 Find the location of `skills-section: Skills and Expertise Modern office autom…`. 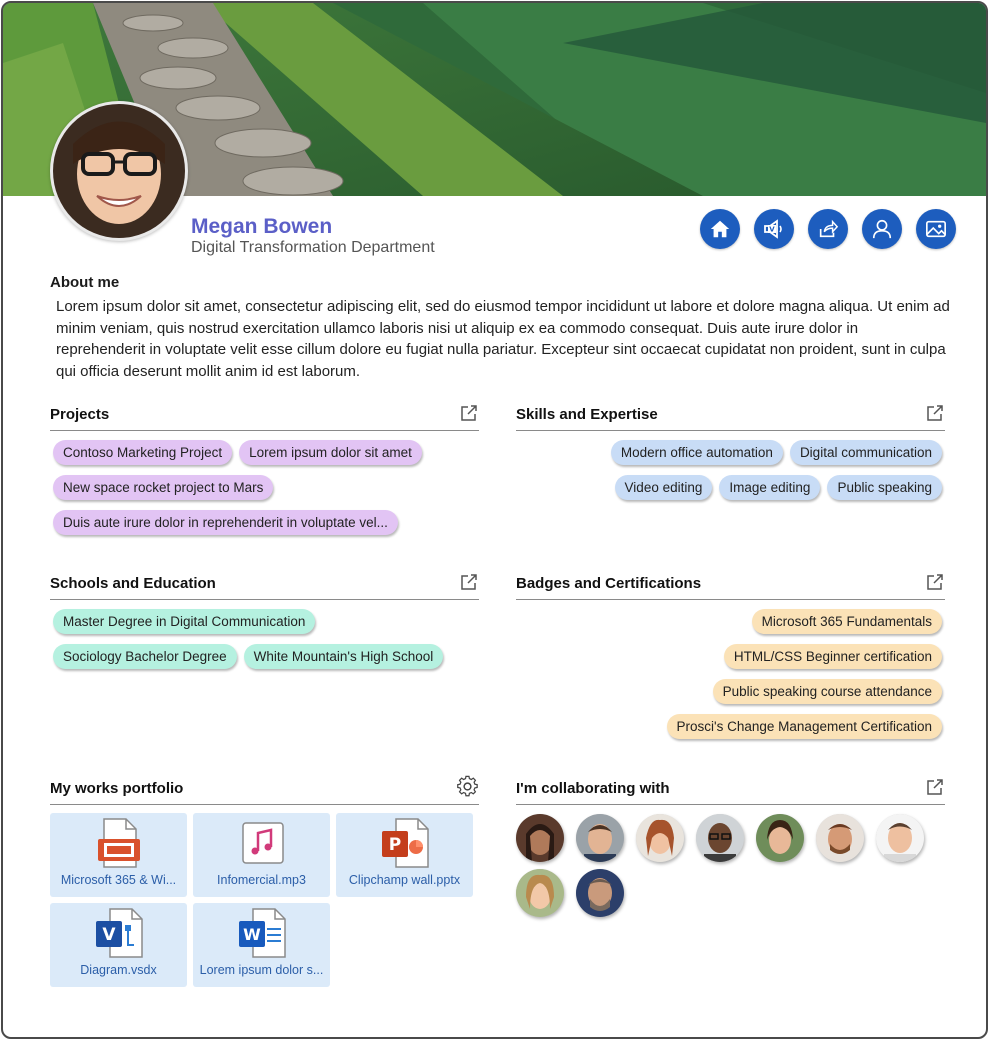

skills-section: Skills and Expertise Modern office autom… is located at coordinates (730, 451).